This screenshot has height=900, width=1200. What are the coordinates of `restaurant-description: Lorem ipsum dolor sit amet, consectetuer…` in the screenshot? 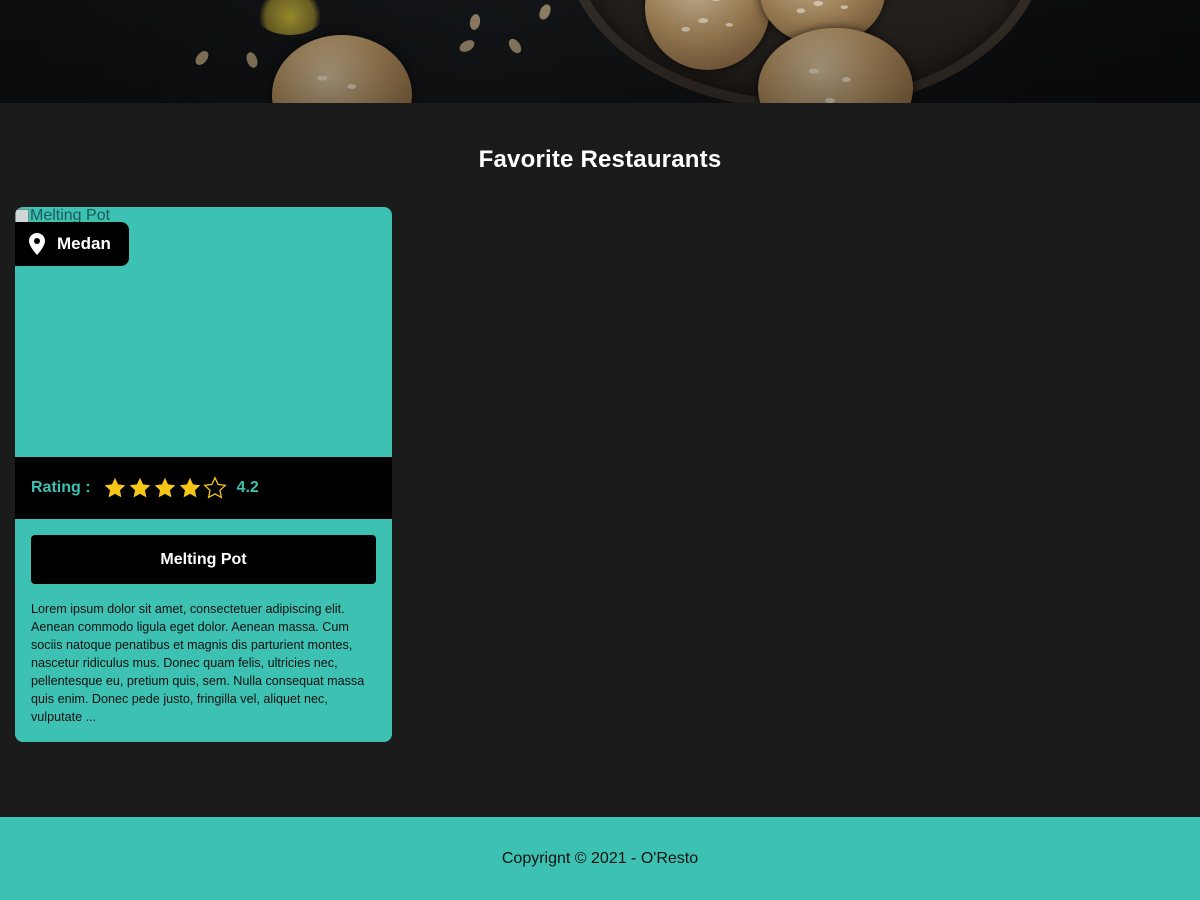 It's located at (198, 663).